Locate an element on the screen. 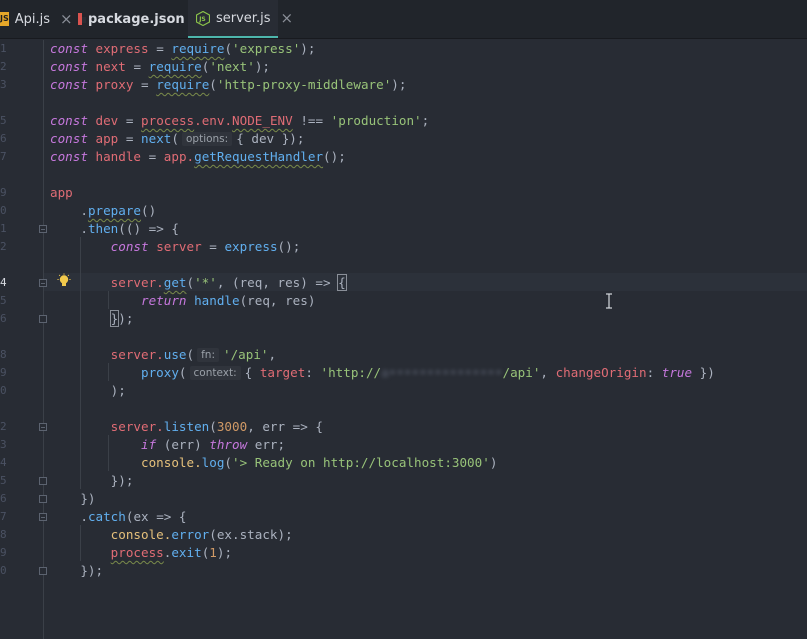 The height and width of the screenshot is (639, 807). text-cursor-icon is located at coordinates (609, 301).